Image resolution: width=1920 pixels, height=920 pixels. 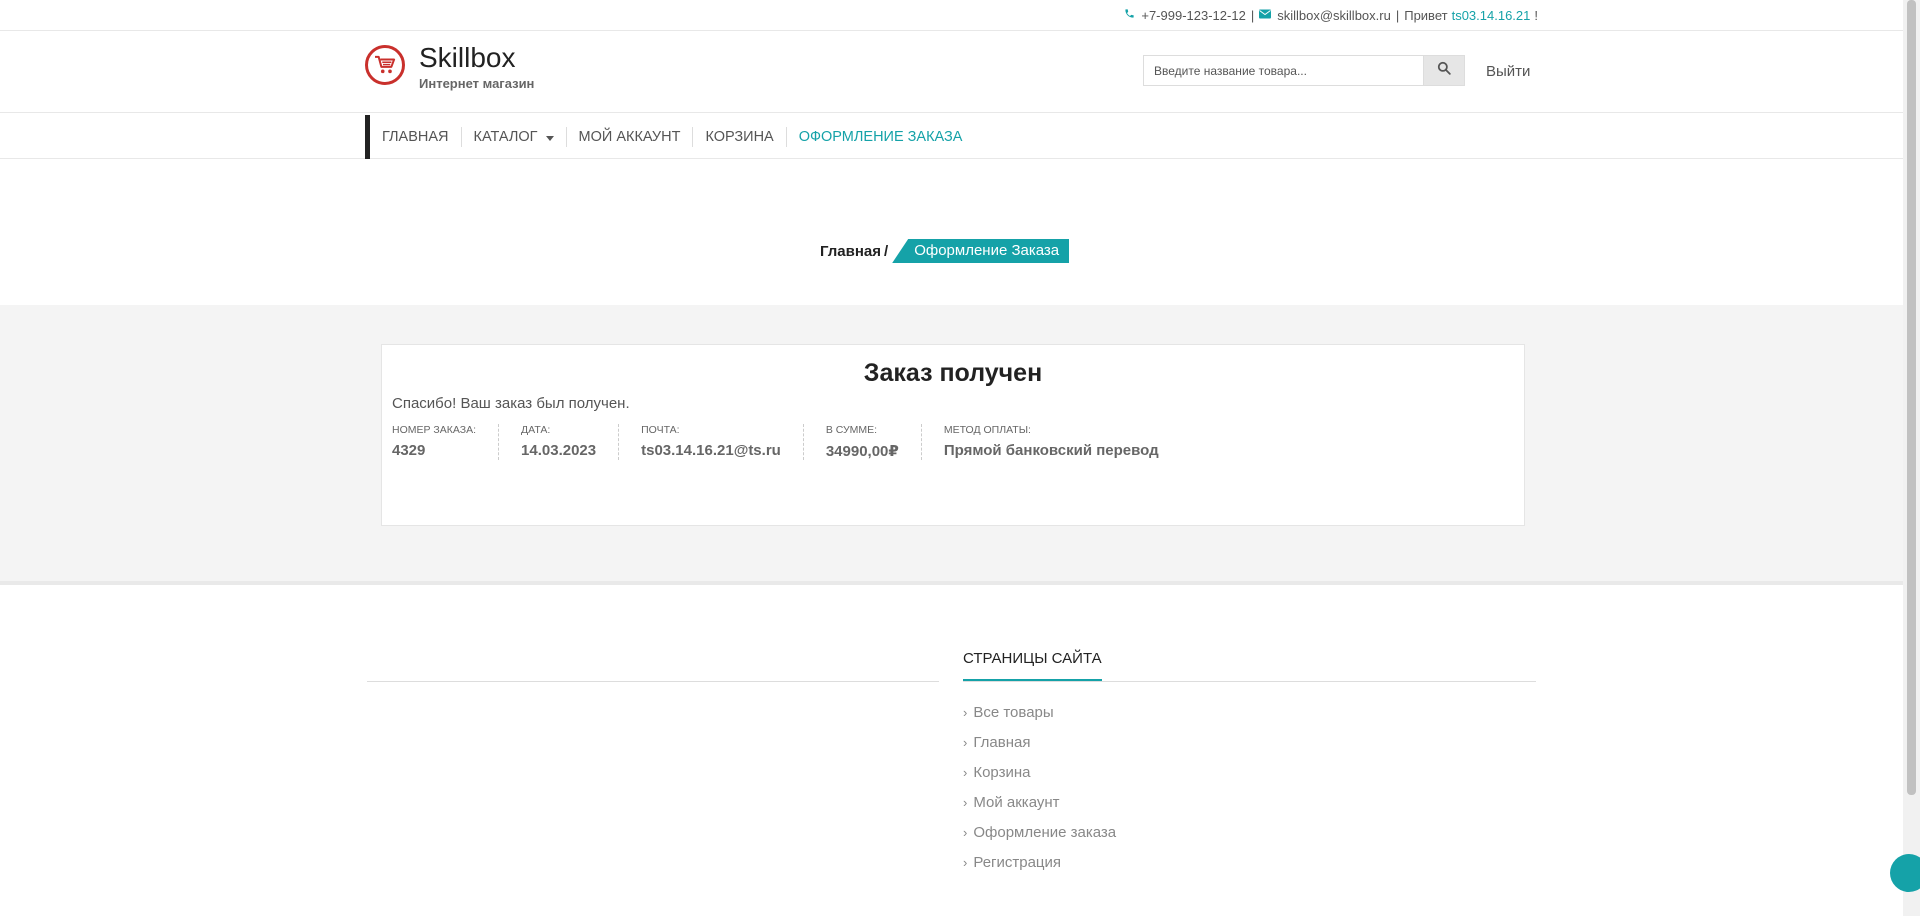 I want to click on nav-item-catalog: КАТАЛОГ, so click(x=514, y=137).